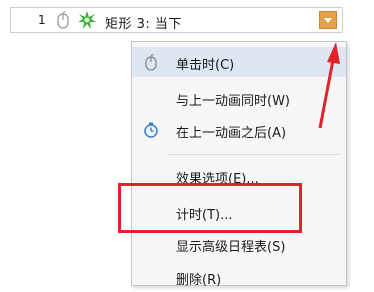 The height and width of the screenshot is (292, 374). What do you see at coordinates (254, 154) in the screenshot?
I see `menu-separator` at bounding box center [254, 154].